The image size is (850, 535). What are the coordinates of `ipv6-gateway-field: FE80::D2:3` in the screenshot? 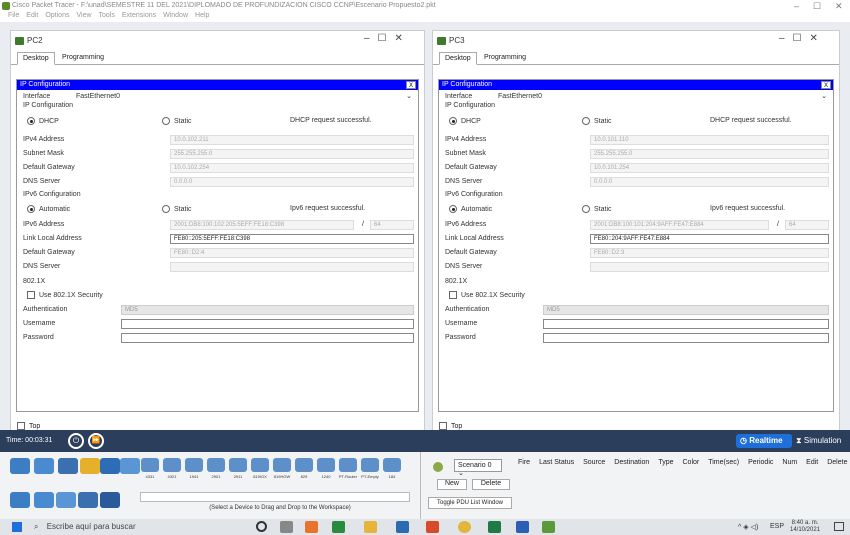 It's located at (709, 253).